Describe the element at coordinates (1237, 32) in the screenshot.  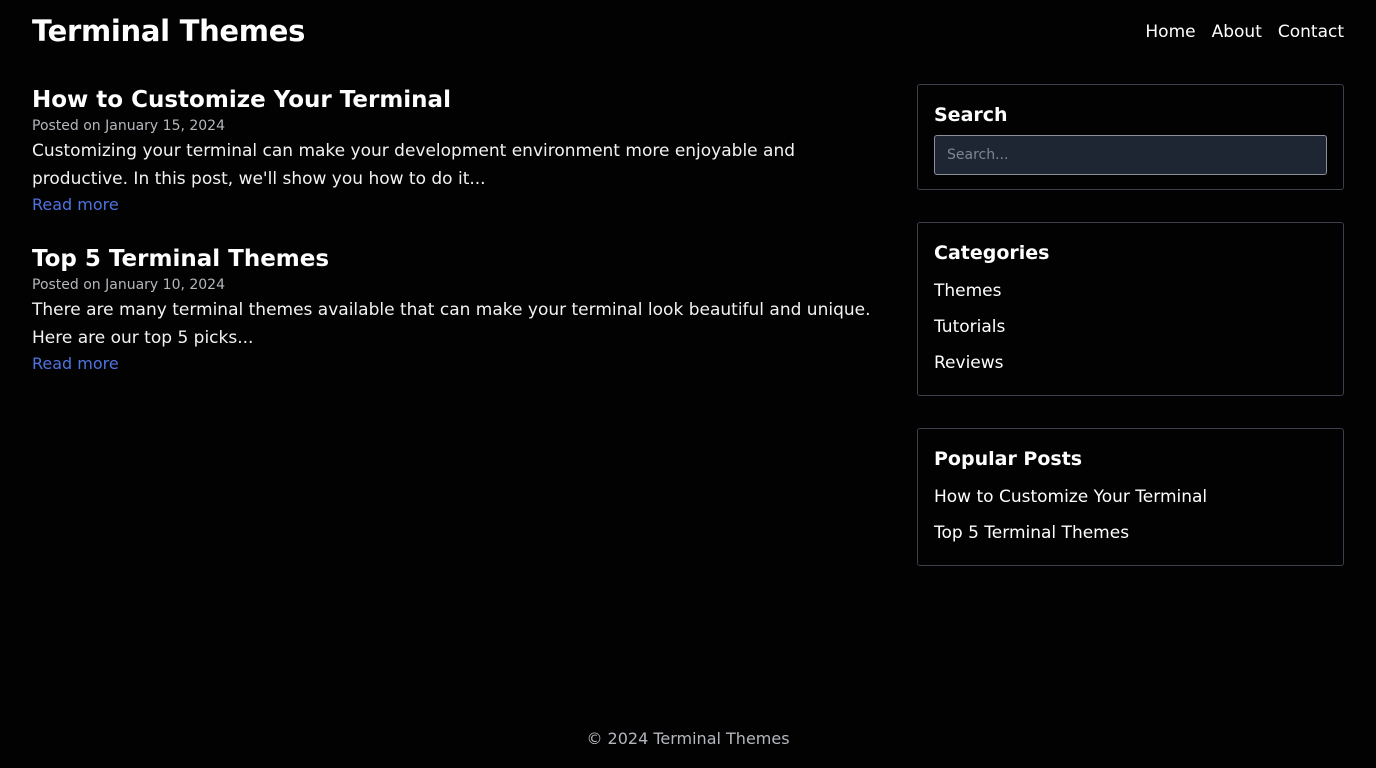
I see `nav-about-link: About` at that location.